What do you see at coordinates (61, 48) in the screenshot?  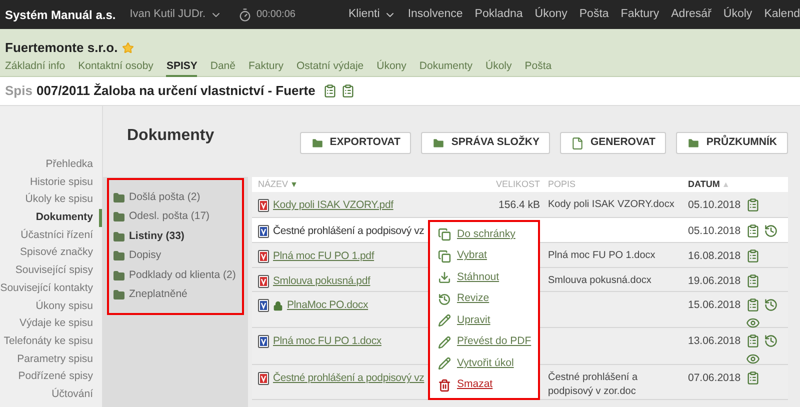 I see `client-name: Fuertemonte s.r.o.` at bounding box center [61, 48].